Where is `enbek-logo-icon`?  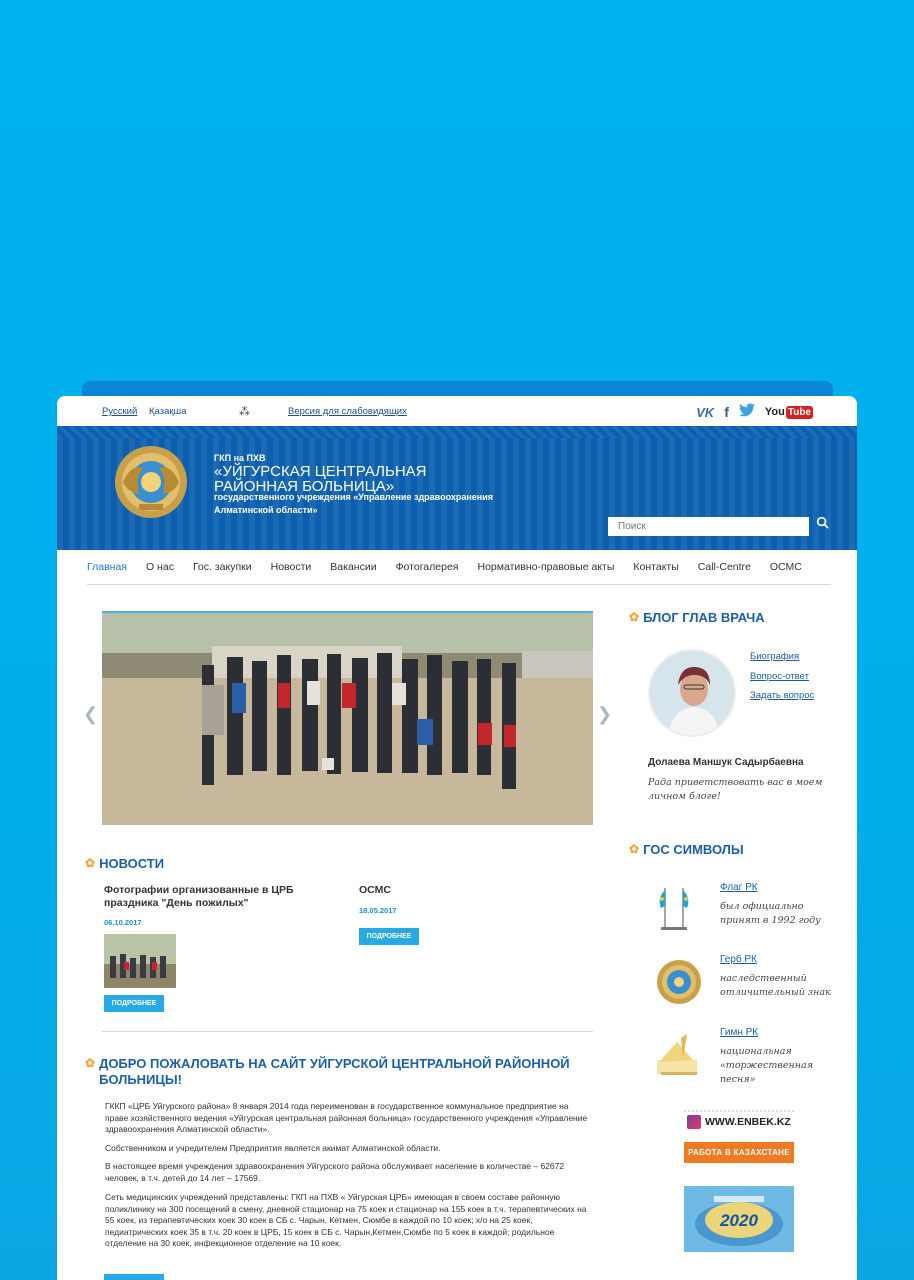
enbek-logo-icon is located at coordinates (694, 1122).